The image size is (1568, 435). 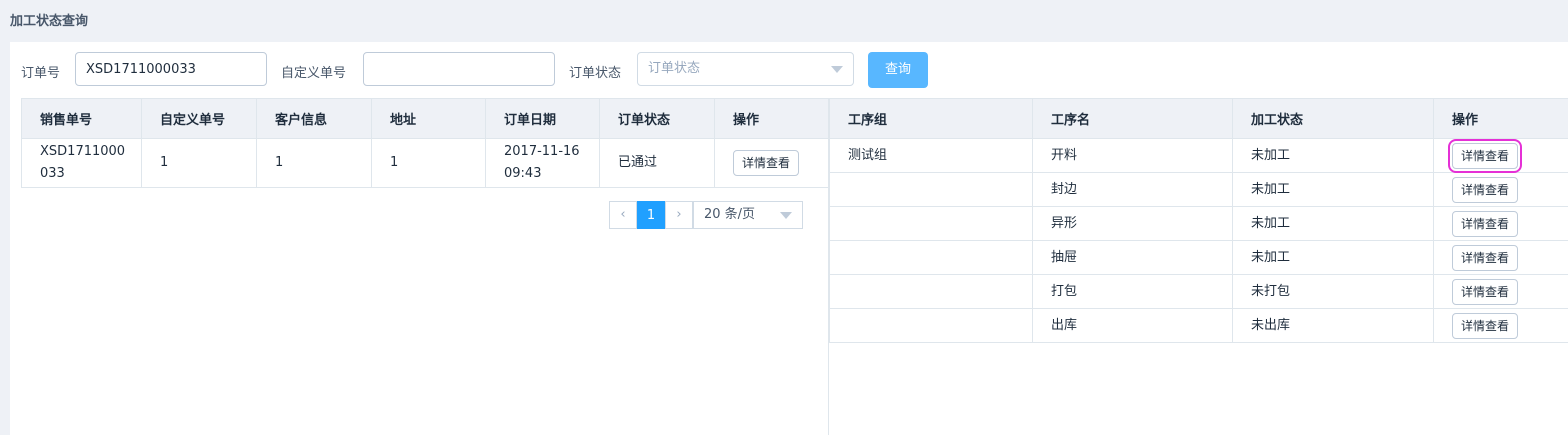 What do you see at coordinates (1132, 118) in the screenshot?
I see `col-process-name: 工序名` at bounding box center [1132, 118].